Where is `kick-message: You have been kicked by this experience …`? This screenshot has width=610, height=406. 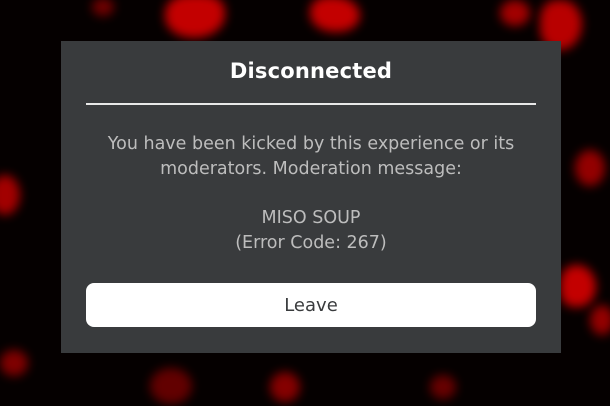
kick-message: You have been kicked by this experience … is located at coordinates (311, 156).